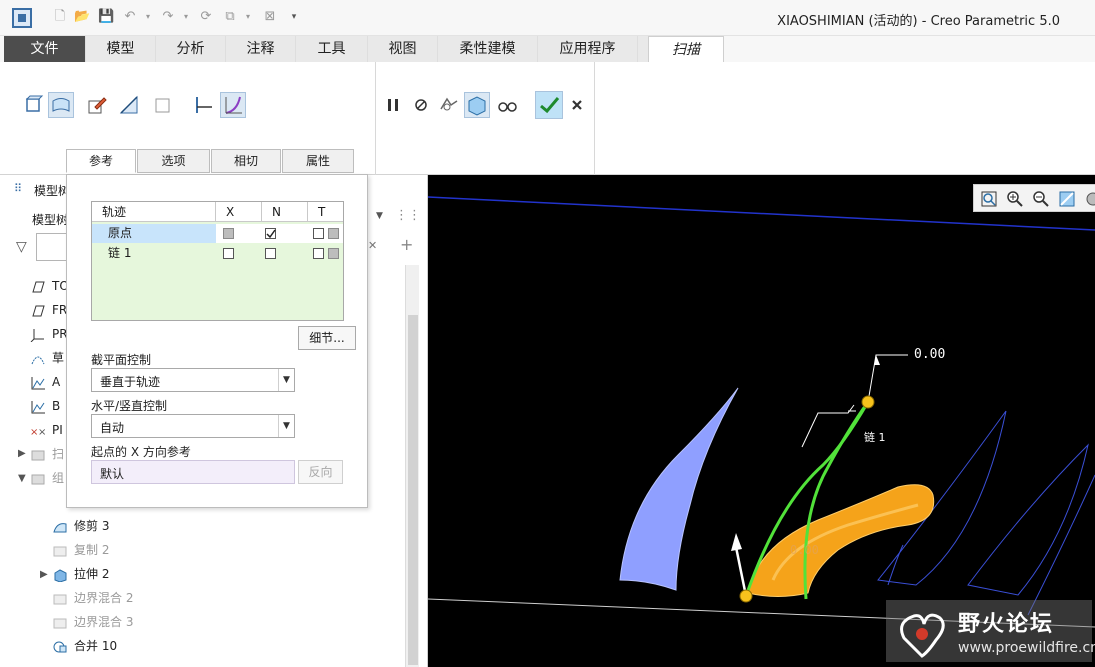 The image size is (1095, 667). I want to click on tab-model: 模型, so click(121, 49).